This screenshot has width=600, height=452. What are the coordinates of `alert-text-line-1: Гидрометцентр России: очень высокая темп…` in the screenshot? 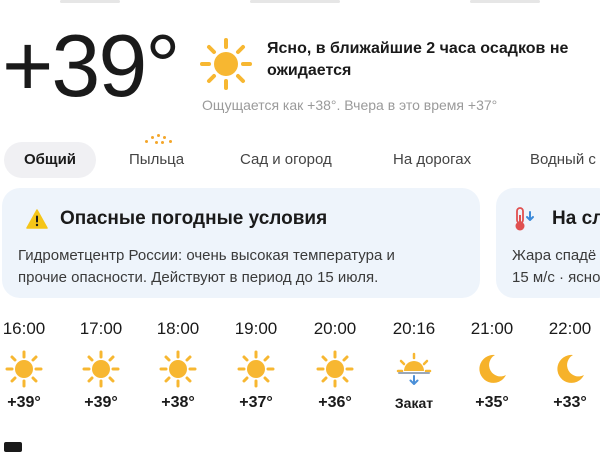 It's located at (206, 255).